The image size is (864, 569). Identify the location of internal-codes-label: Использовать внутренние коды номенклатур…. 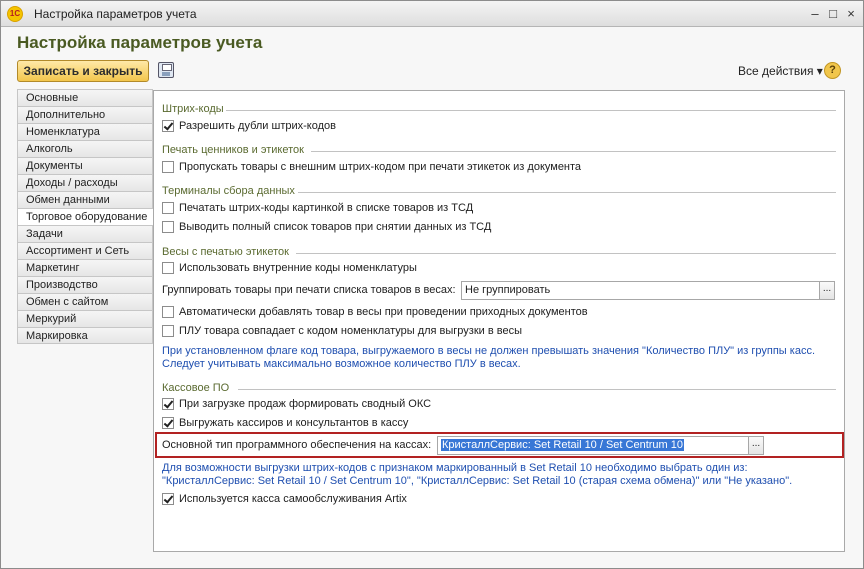
(298, 268).